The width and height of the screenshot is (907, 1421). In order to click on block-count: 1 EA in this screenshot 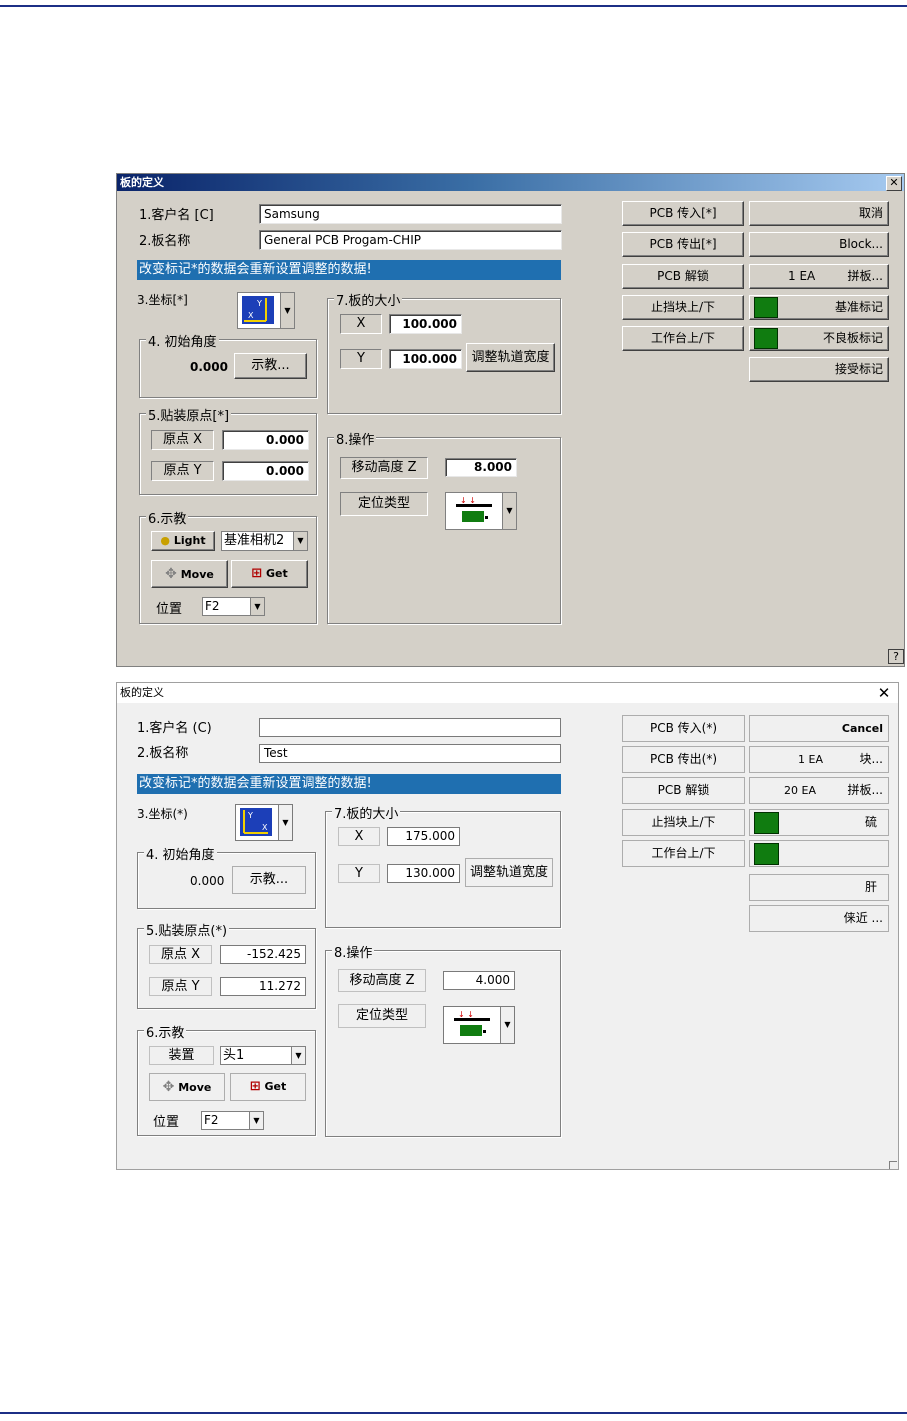, I will do `click(810, 759)`.